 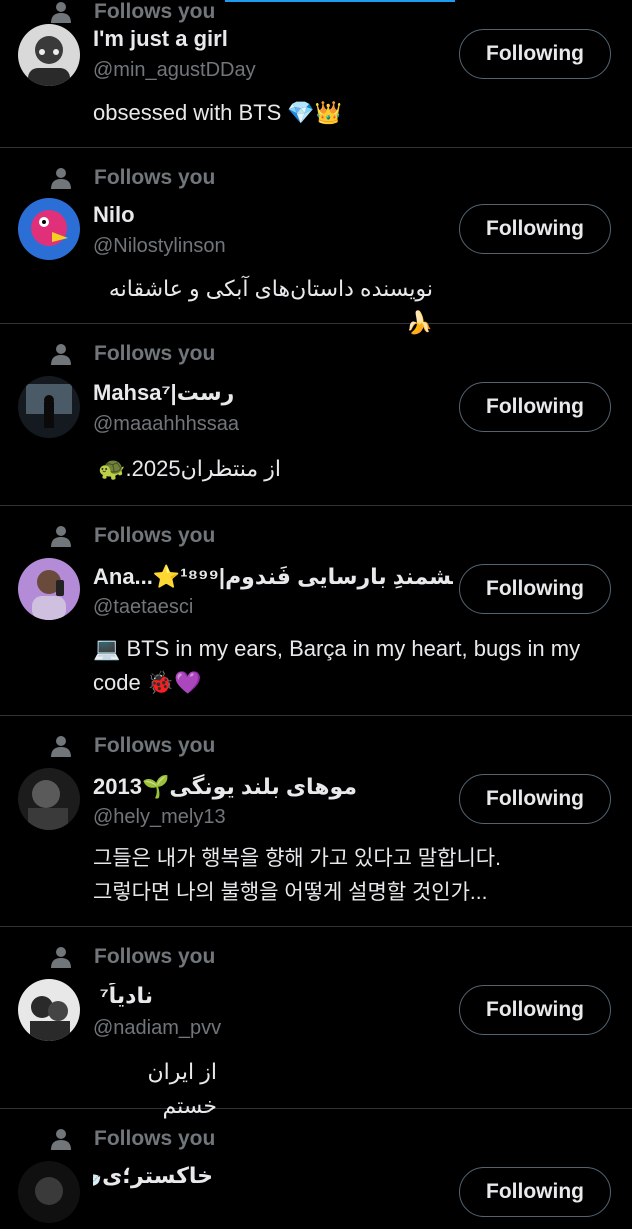 What do you see at coordinates (157, 1028) in the screenshot?
I see `username: @nadiam_pvv` at bounding box center [157, 1028].